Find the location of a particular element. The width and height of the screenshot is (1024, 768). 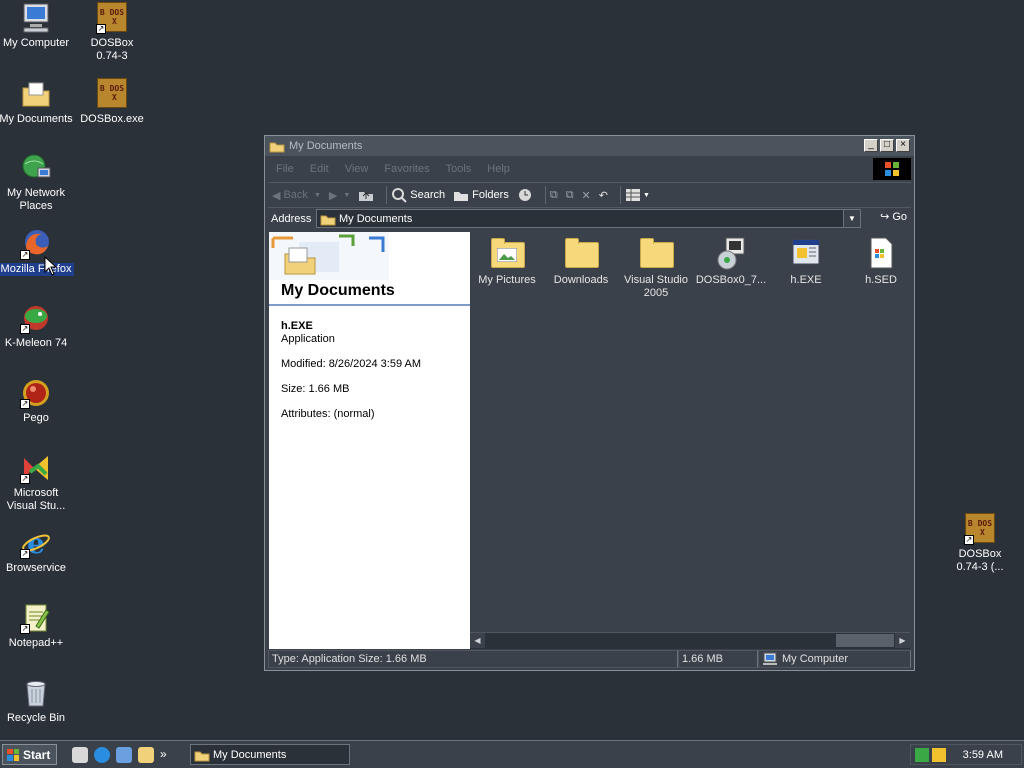

desktop-icon-dosbox-exe: B DOS X DOSBox.exe is located at coordinates (112, 102).